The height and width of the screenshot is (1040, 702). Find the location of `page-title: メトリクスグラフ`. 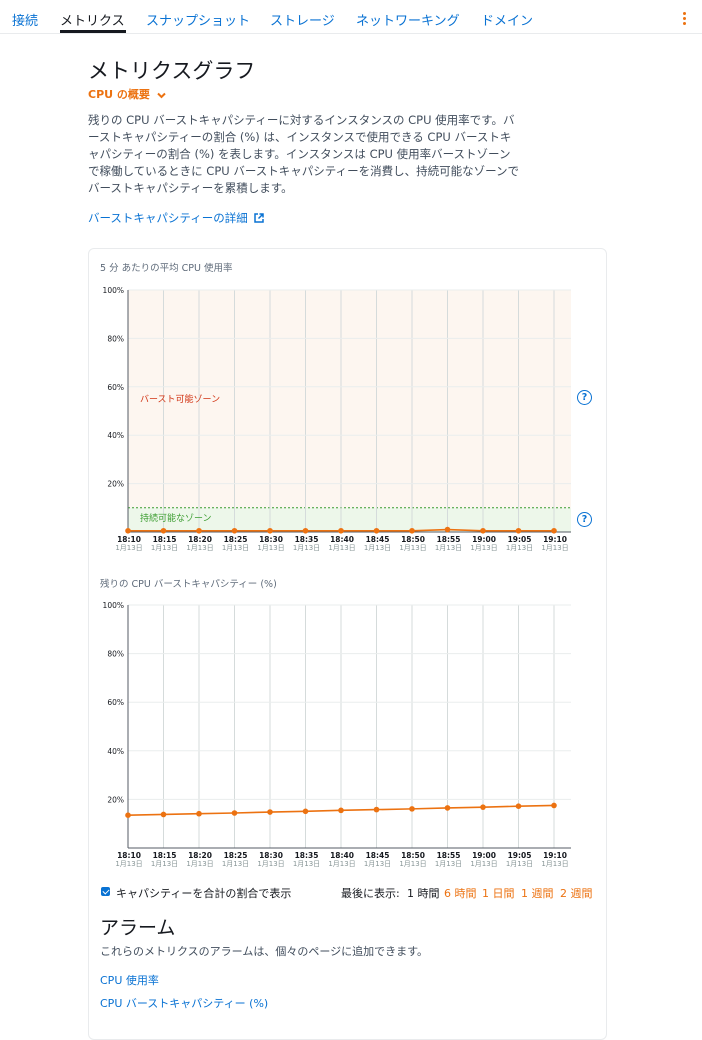

page-title: メトリクスグラフ is located at coordinates (172, 71).